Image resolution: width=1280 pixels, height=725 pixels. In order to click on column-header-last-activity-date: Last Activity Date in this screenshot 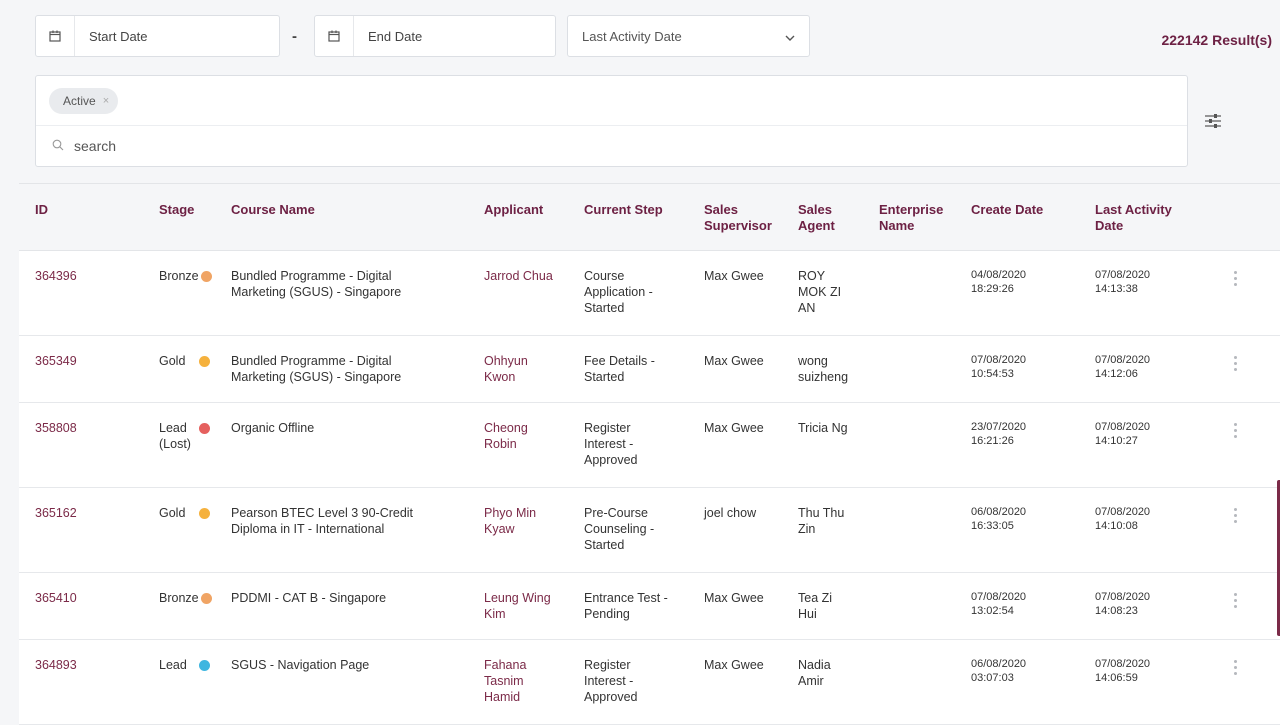, I will do `click(1133, 218)`.